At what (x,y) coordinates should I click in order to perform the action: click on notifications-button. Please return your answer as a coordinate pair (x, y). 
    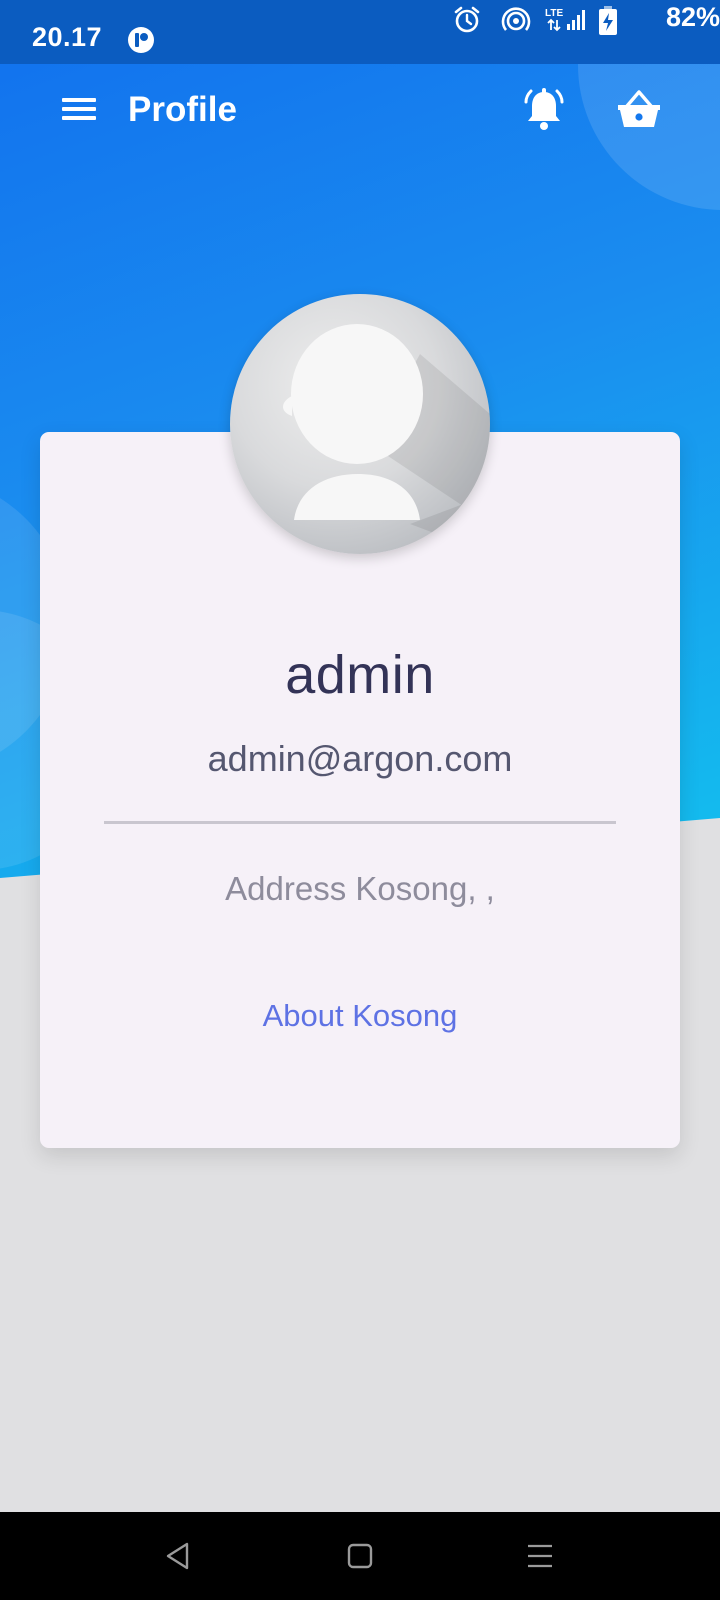
    Looking at the image, I should click on (544, 110).